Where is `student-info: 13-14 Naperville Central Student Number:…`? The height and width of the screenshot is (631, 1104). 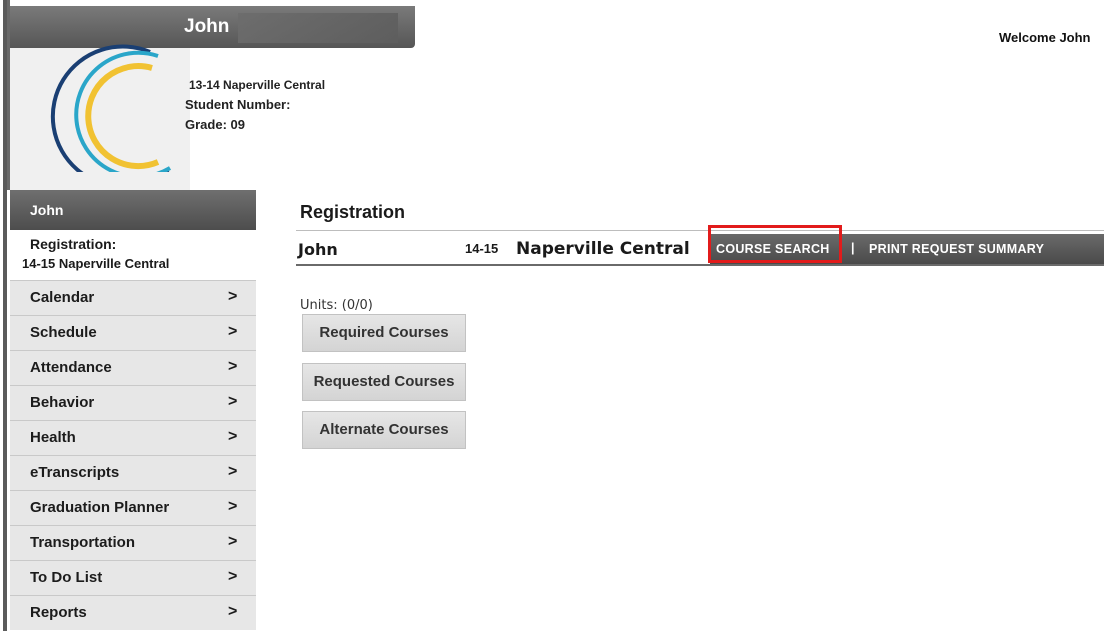 student-info: 13-14 Naperville Central Student Number:… is located at coordinates (255, 105).